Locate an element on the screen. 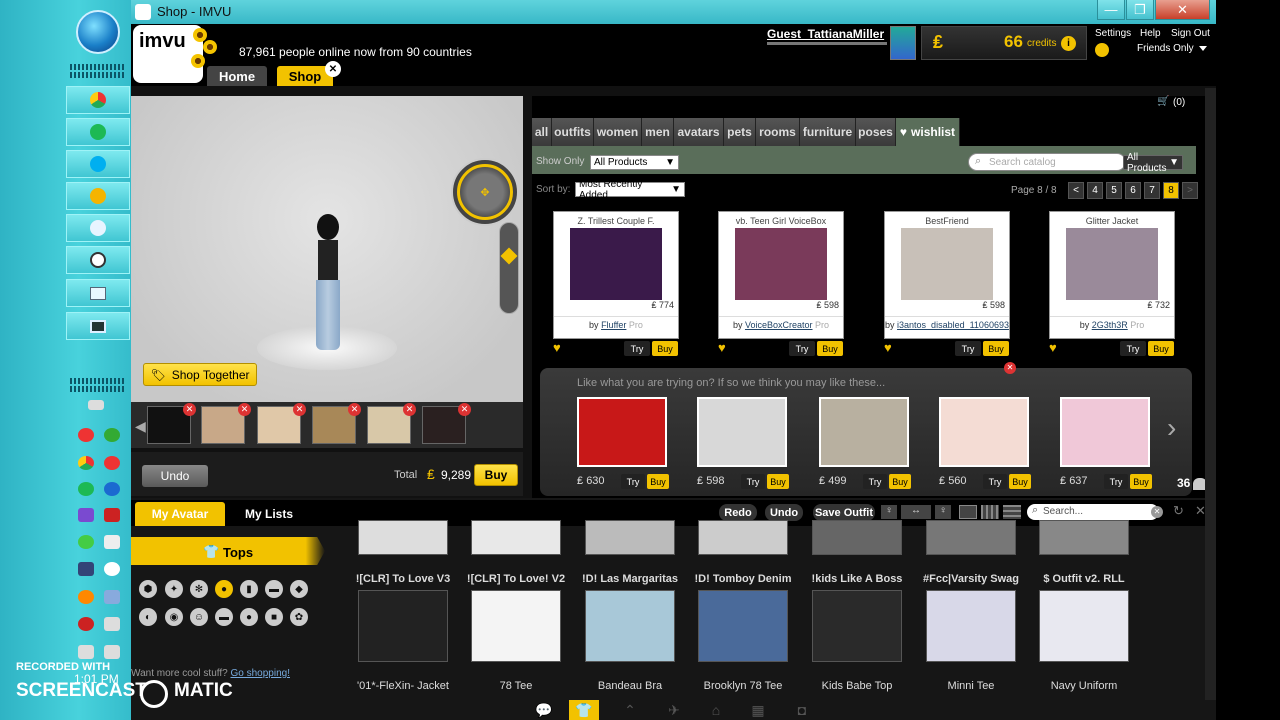 The width and height of the screenshot is (1280, 720). tag-filter-icon: ⬢ is located at coordinates (148, 589).